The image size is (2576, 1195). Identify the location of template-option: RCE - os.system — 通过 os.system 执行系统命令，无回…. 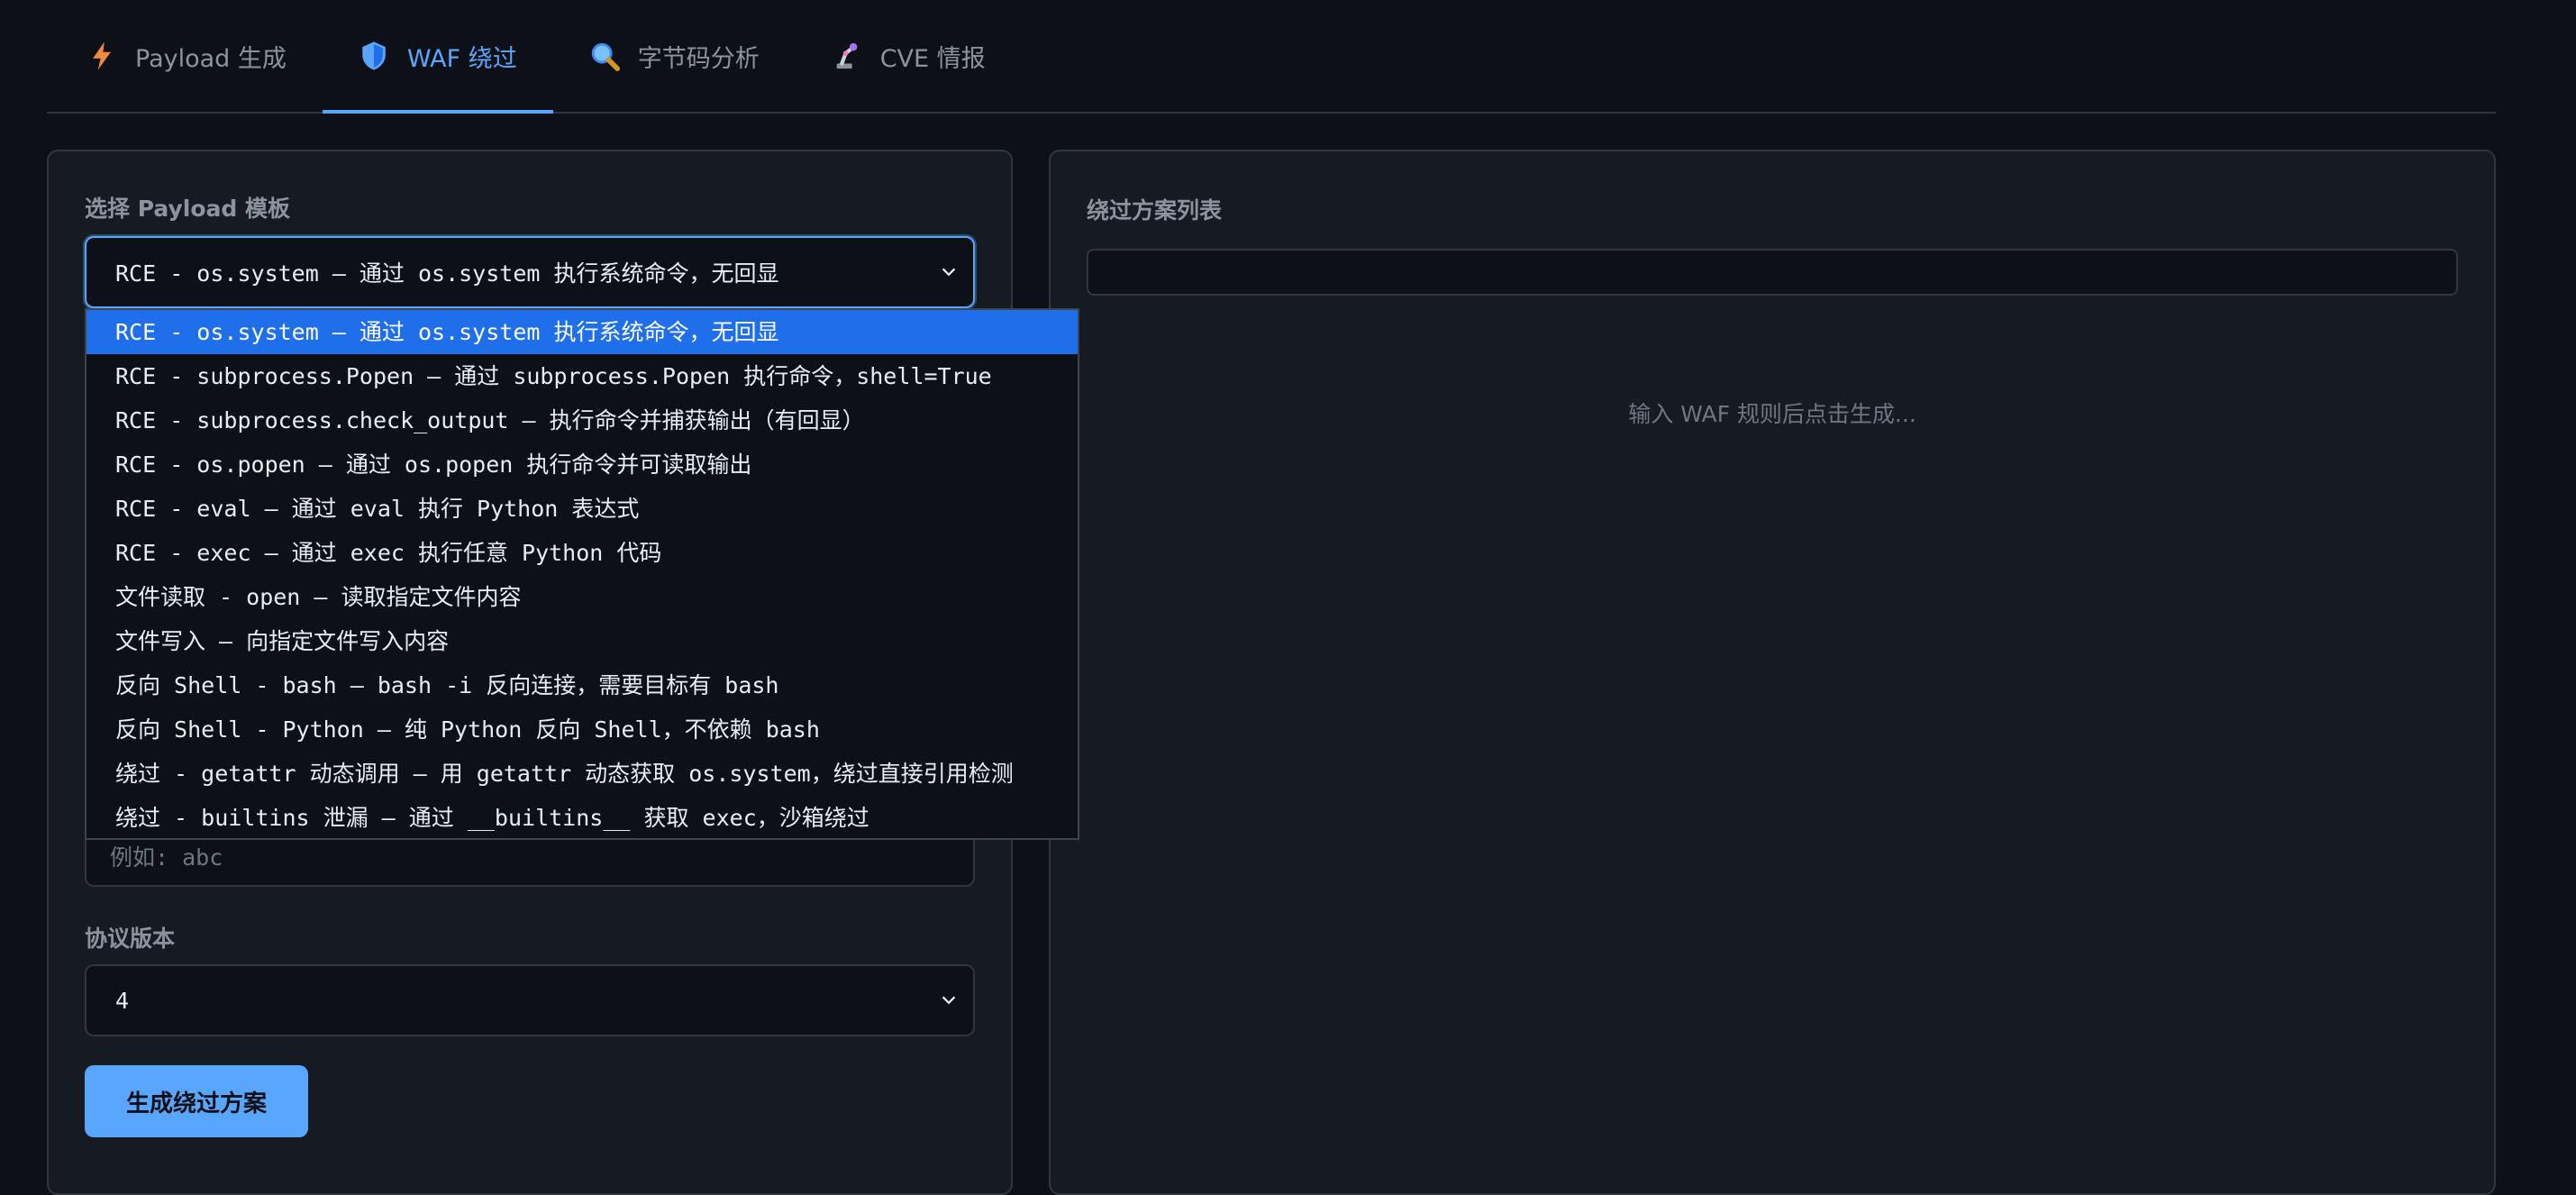
(582, 332).